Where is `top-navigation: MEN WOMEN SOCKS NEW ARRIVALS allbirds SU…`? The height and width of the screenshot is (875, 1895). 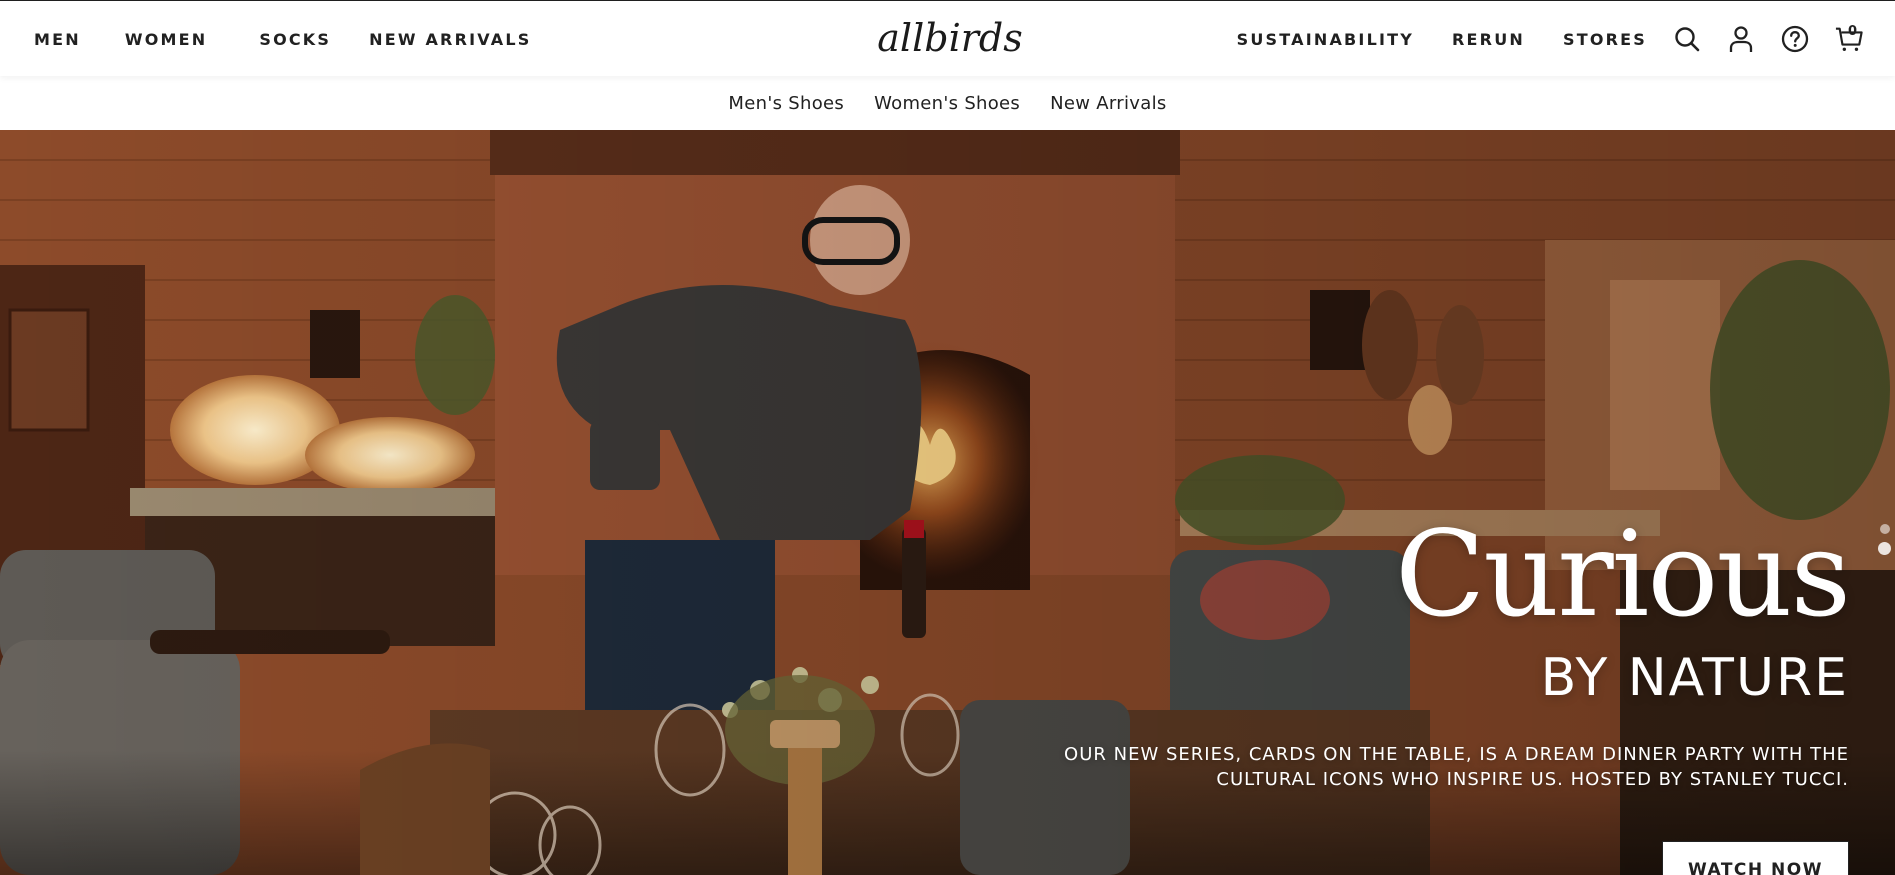
top-navigation: MEN WOMEN SOCKS NEW ARRIVALS allbirds SU… is located at coordinates (947, 38).